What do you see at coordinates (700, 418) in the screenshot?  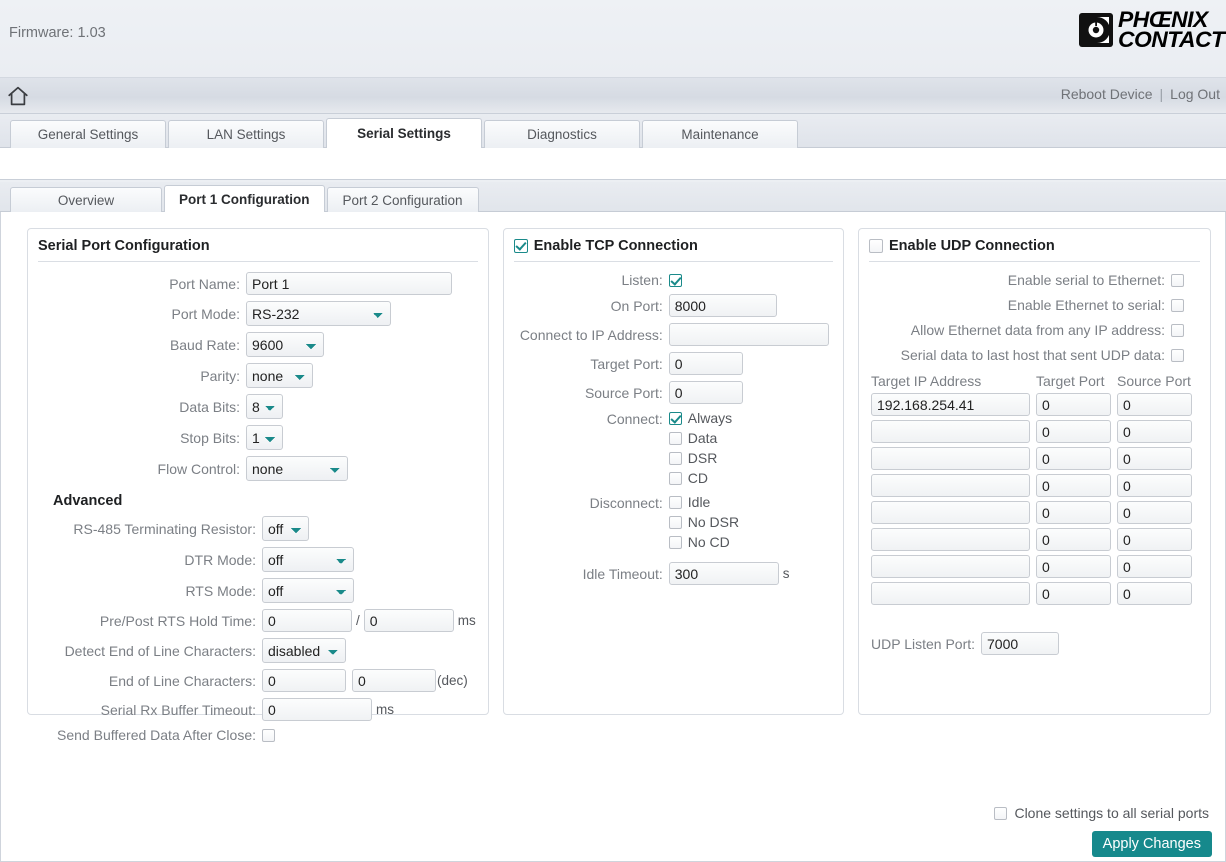 I see `tcp-connect-option-always: Always` at bounding box center [700, 418].